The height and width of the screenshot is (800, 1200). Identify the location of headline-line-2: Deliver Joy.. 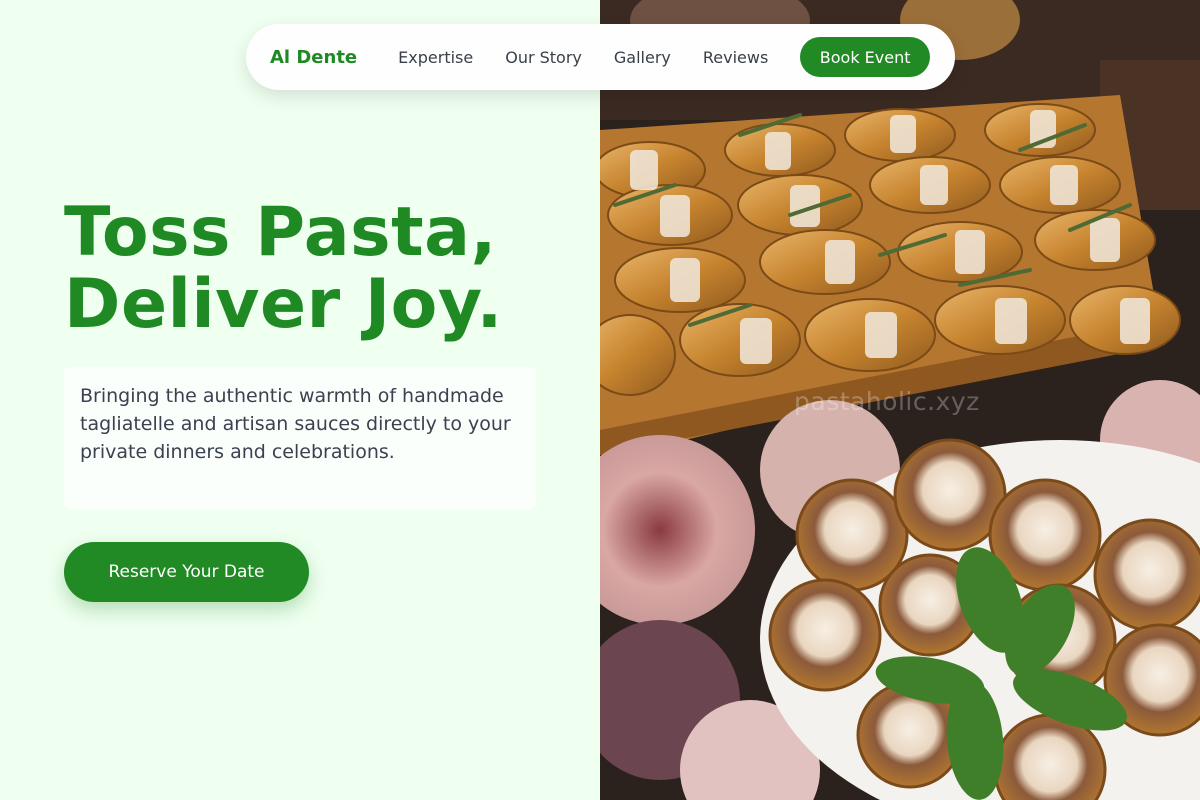
(283, 304).